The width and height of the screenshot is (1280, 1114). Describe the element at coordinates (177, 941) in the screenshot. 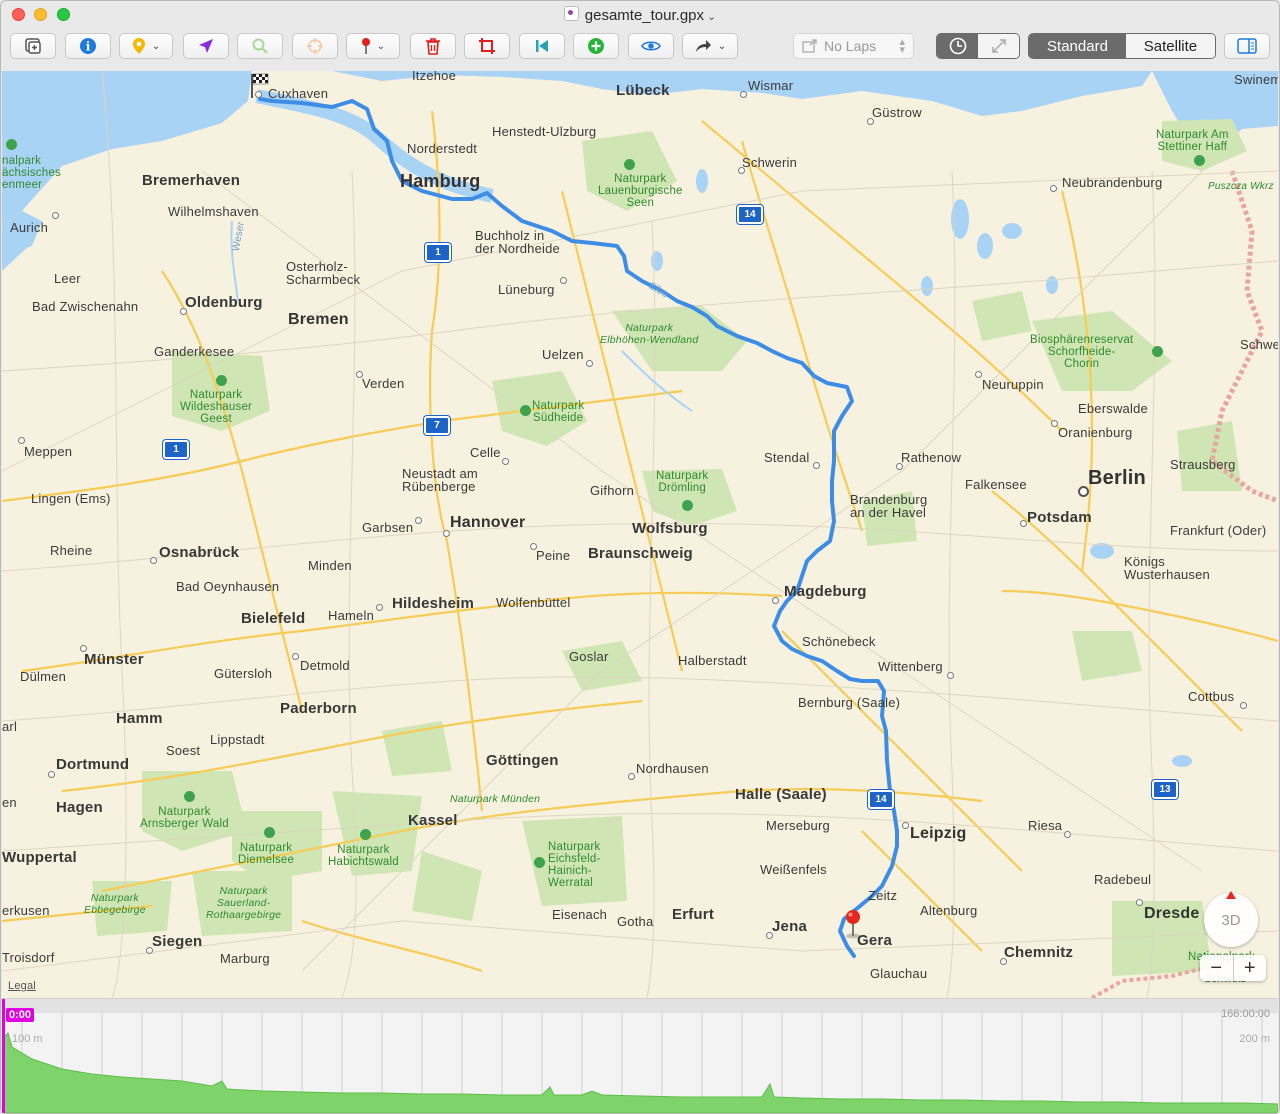

I see `city-label: Siegen` at that location.